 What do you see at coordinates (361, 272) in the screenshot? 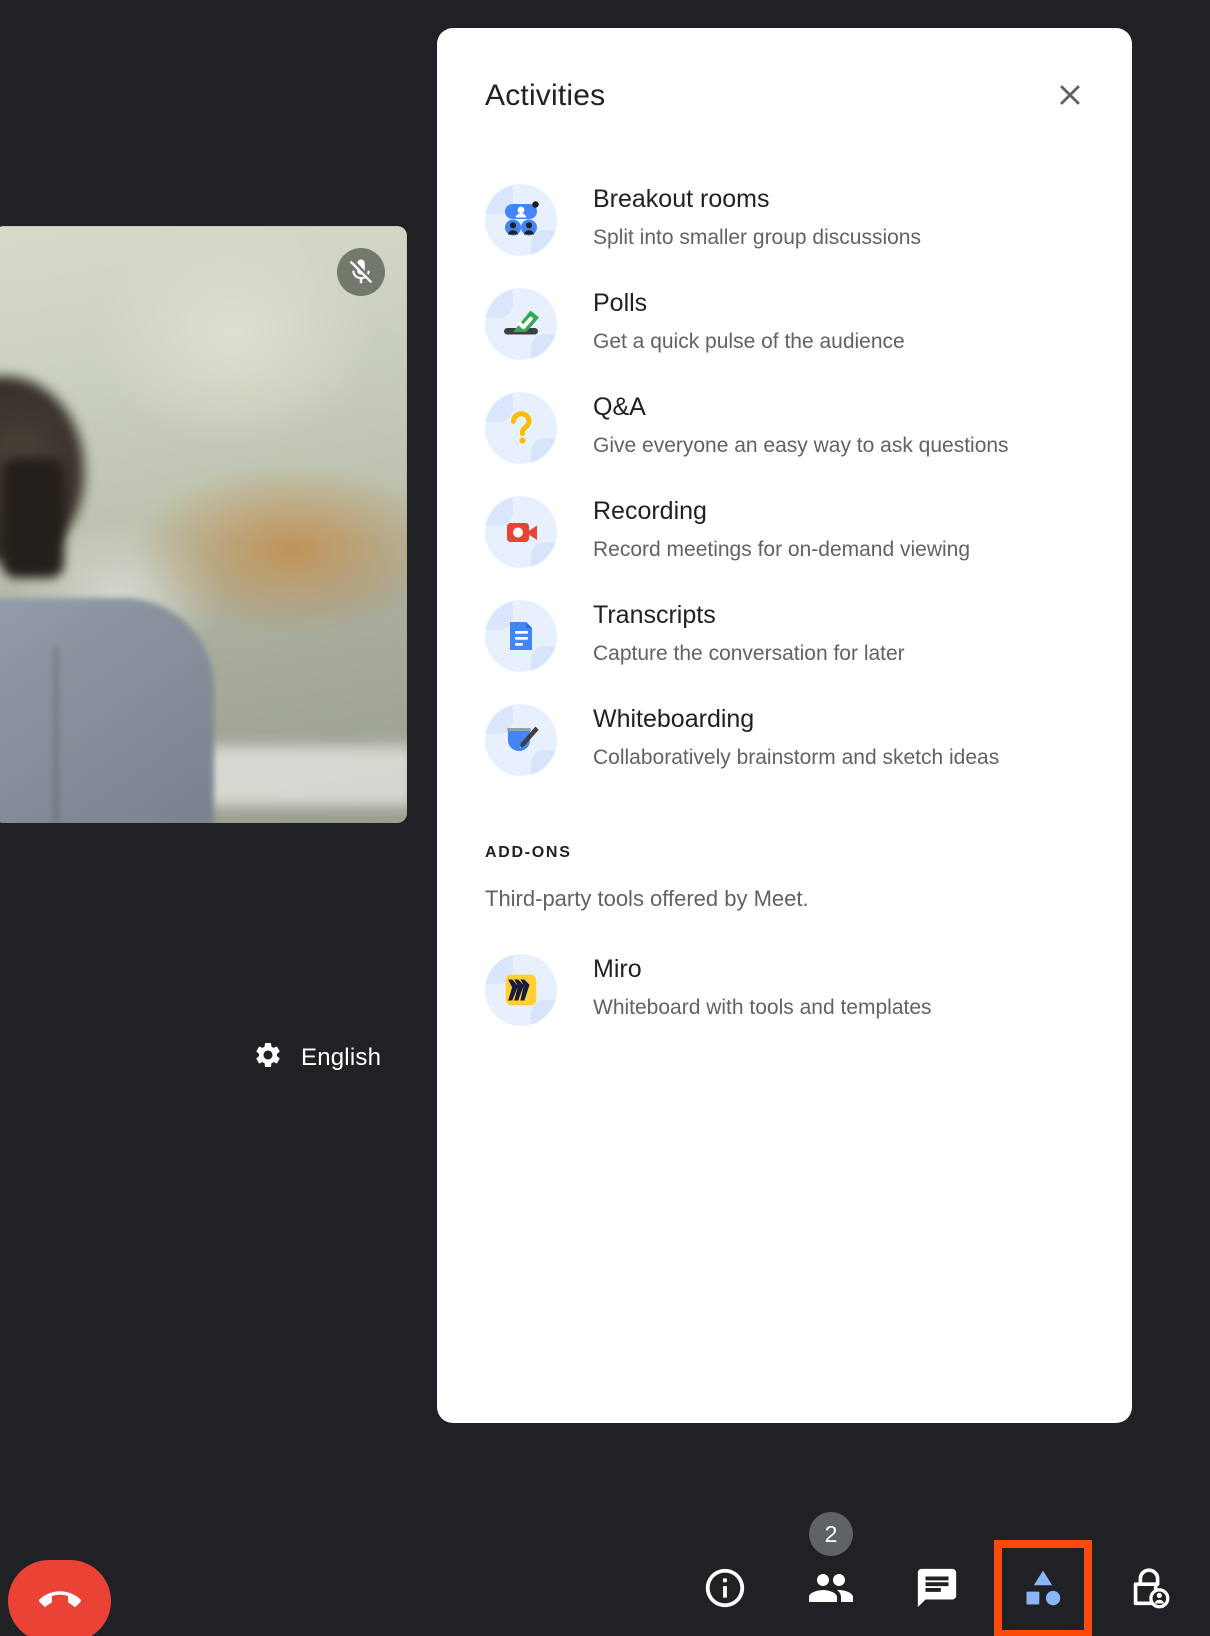
I see `microphone-off-icon` at bounding box center [361, 272].